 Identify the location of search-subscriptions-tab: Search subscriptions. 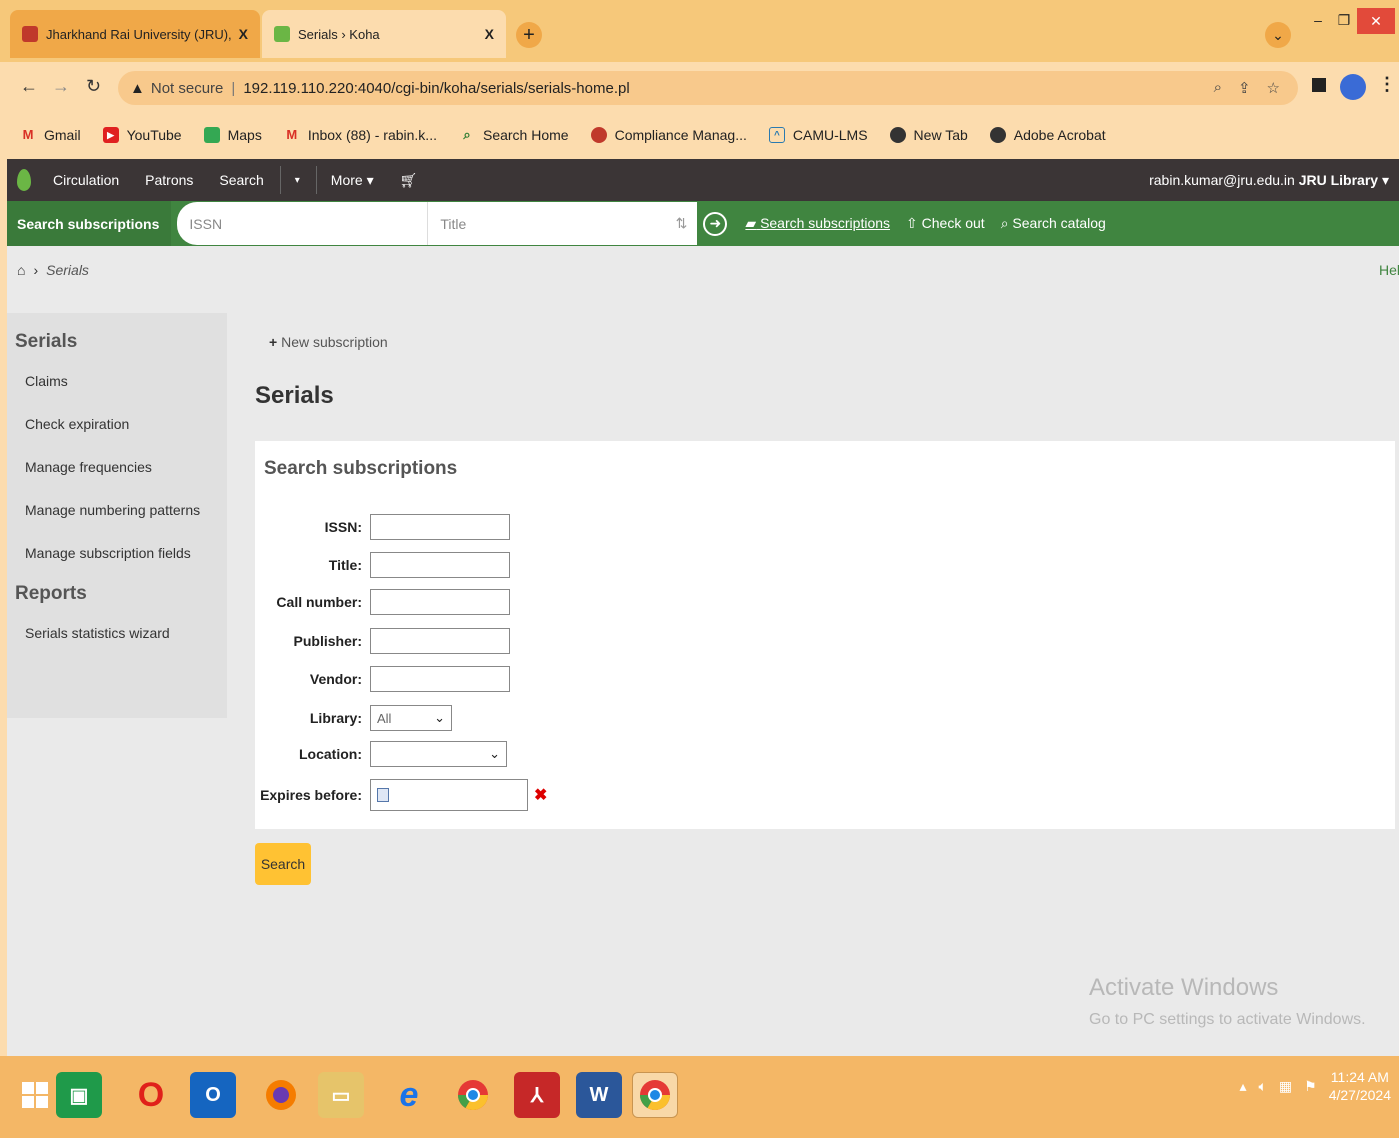
(89, 223).